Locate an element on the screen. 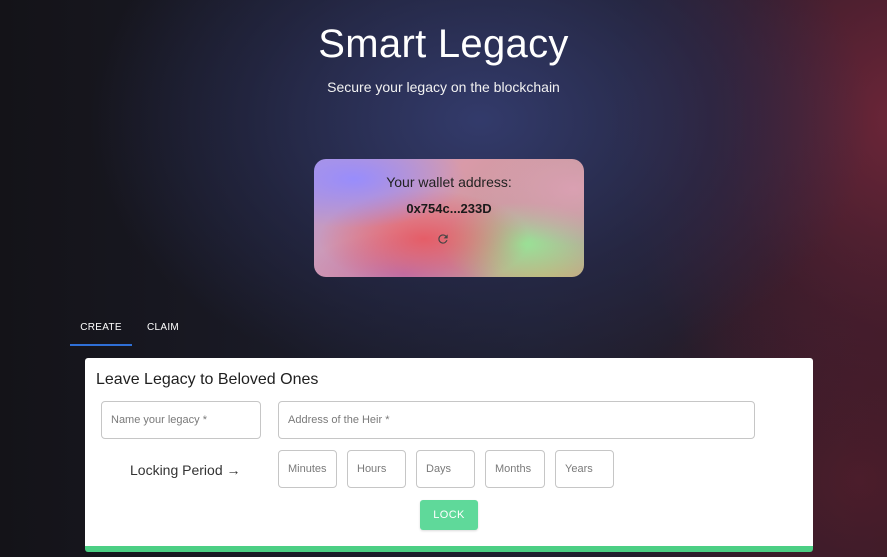 Image resolution: width=887 pixels, height=557 pixels. heir-address-field is located at coordinates (516, 420).